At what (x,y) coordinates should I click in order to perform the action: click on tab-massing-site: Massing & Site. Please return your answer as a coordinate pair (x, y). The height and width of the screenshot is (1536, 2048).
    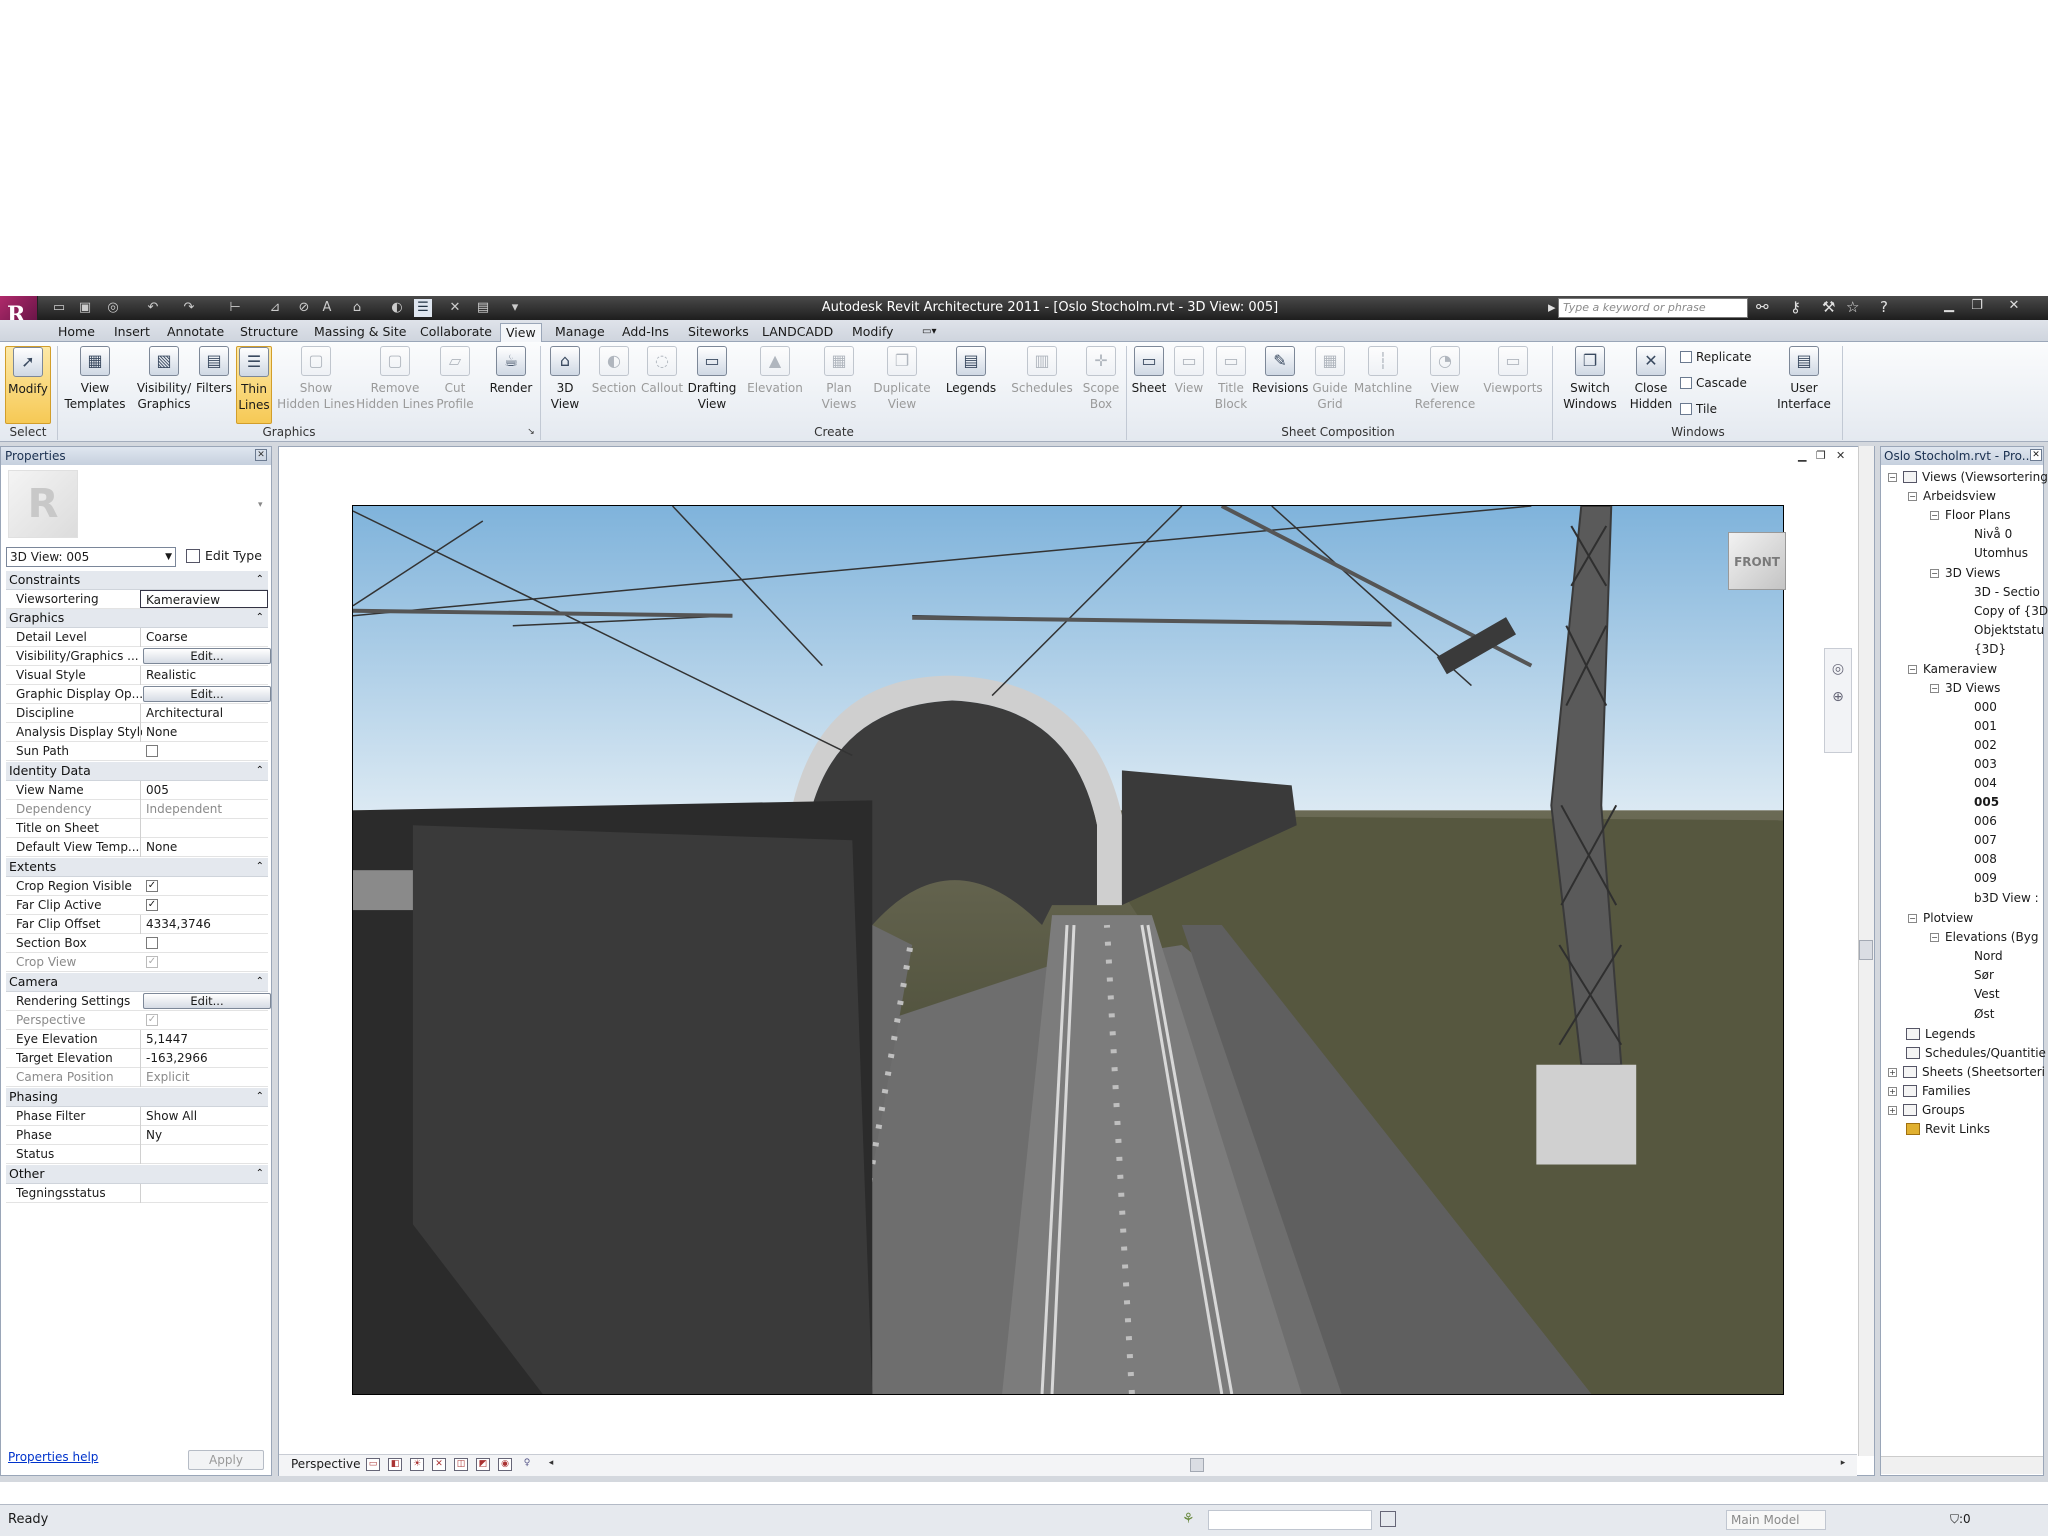
    Looking at the image, I should click on (360, 332).